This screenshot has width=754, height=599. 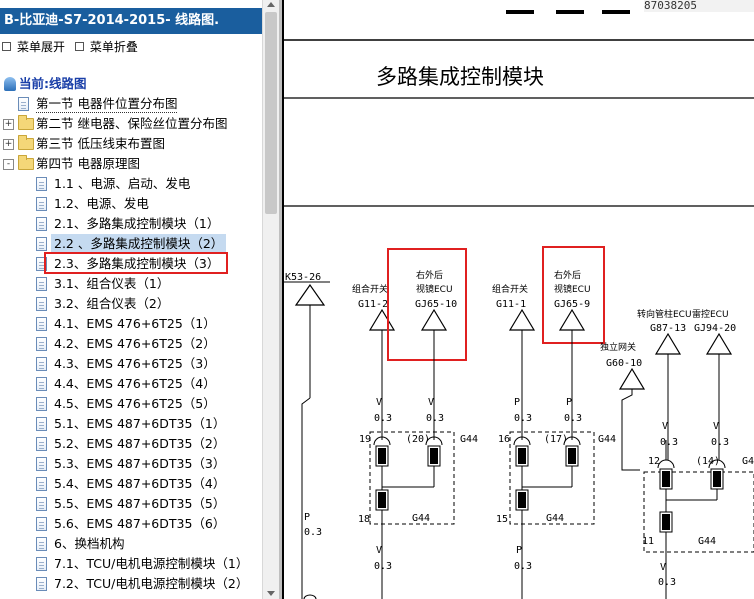 I want to click on tree-folder-item: + 第二节 继电器、保险丝位置分布图, so click(x=131, y=124).